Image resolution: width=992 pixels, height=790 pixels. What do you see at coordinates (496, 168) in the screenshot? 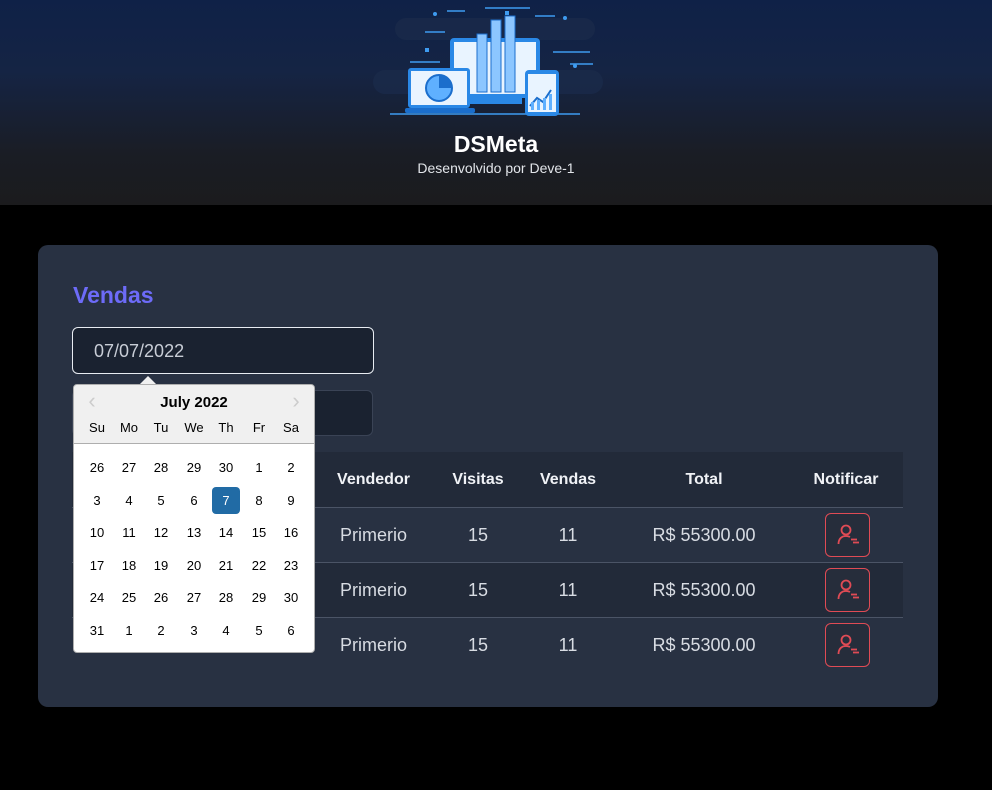
I see `app-subtitle: Desenvolvido por Deve-1` at bounding box center [496, 168].